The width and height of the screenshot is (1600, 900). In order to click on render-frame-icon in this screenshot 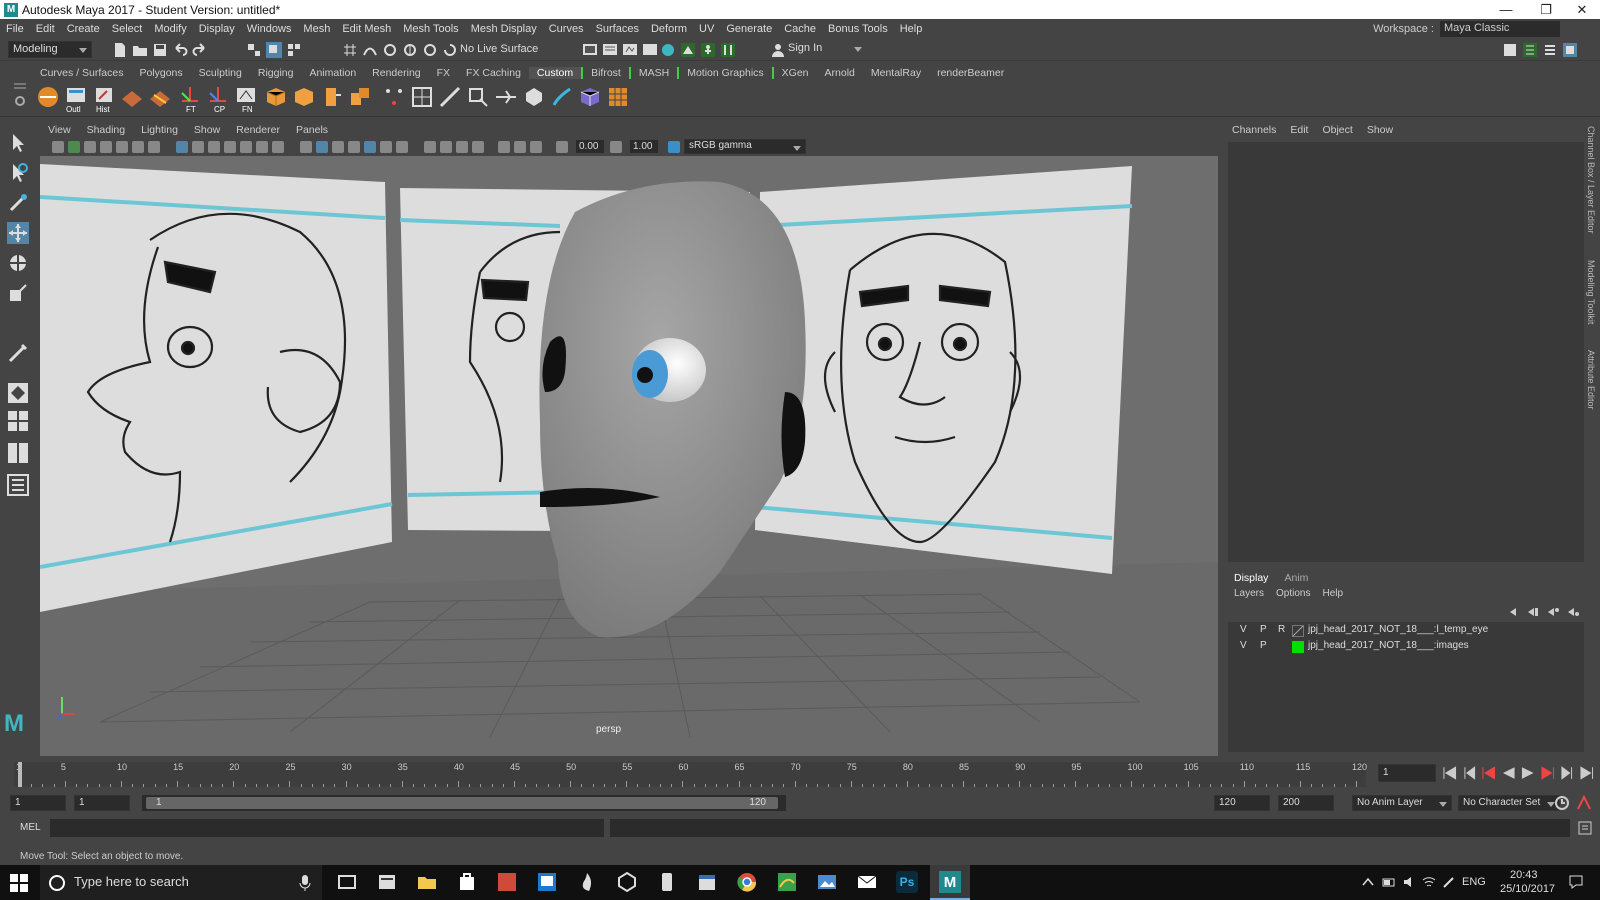, I will do `click(610, 50)`.